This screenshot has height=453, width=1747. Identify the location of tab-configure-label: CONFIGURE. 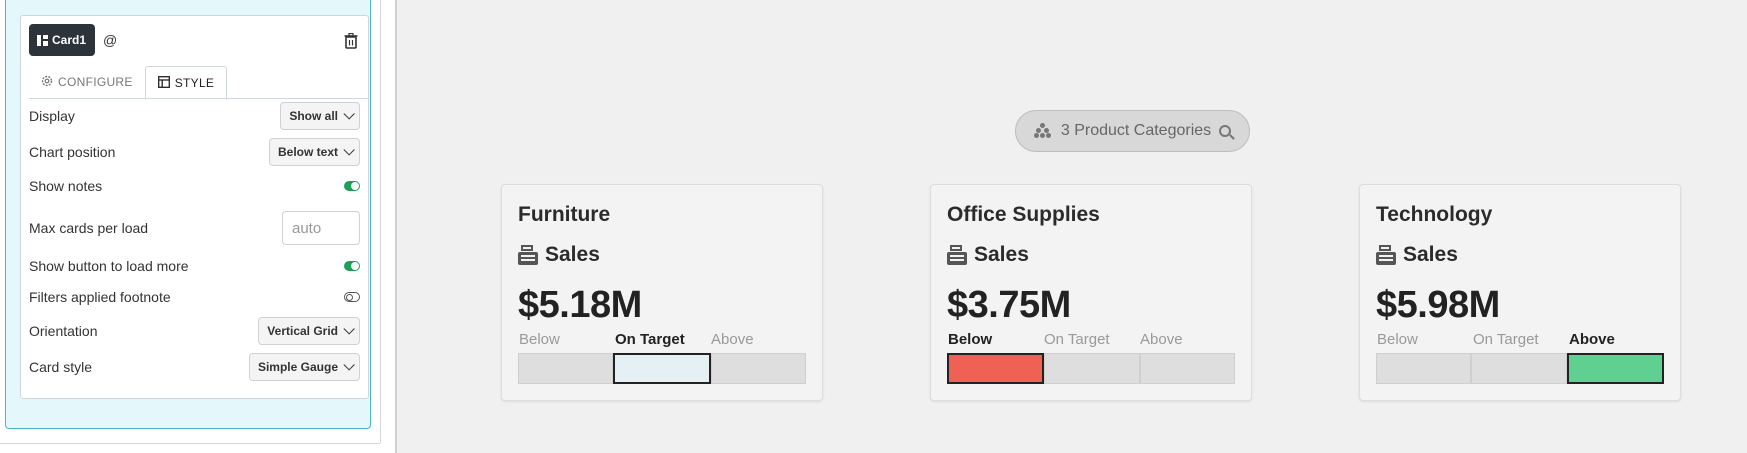
(95, 82).